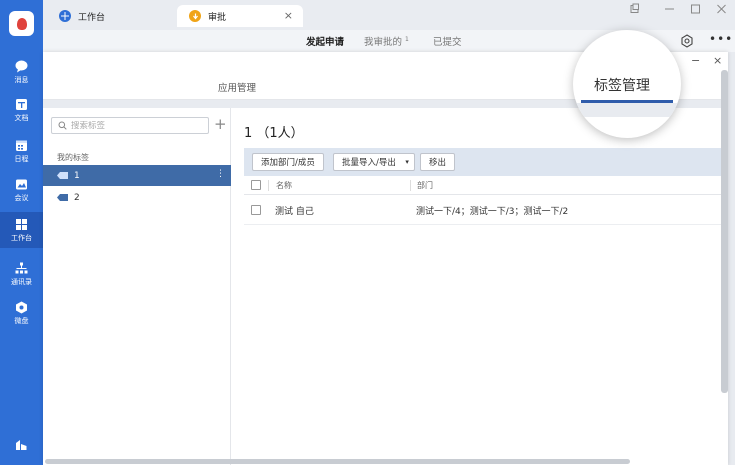 Image resolution: width=735 pixels, height=465 pixels. What do you see at coordinates (195, 16) in the screenshot?
I see `approval-icon` at bounding box center [195, 16].